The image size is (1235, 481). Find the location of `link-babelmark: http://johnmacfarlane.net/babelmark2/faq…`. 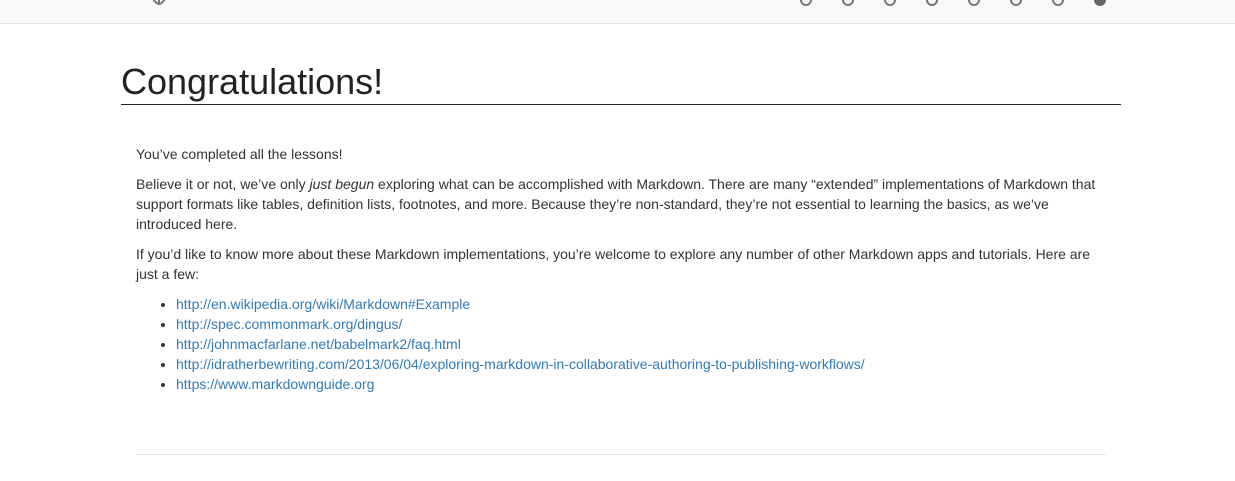

link-babelmark: http://johnmacfarlane.net/babelmark2/faq… is located at coordinates (318, 344).